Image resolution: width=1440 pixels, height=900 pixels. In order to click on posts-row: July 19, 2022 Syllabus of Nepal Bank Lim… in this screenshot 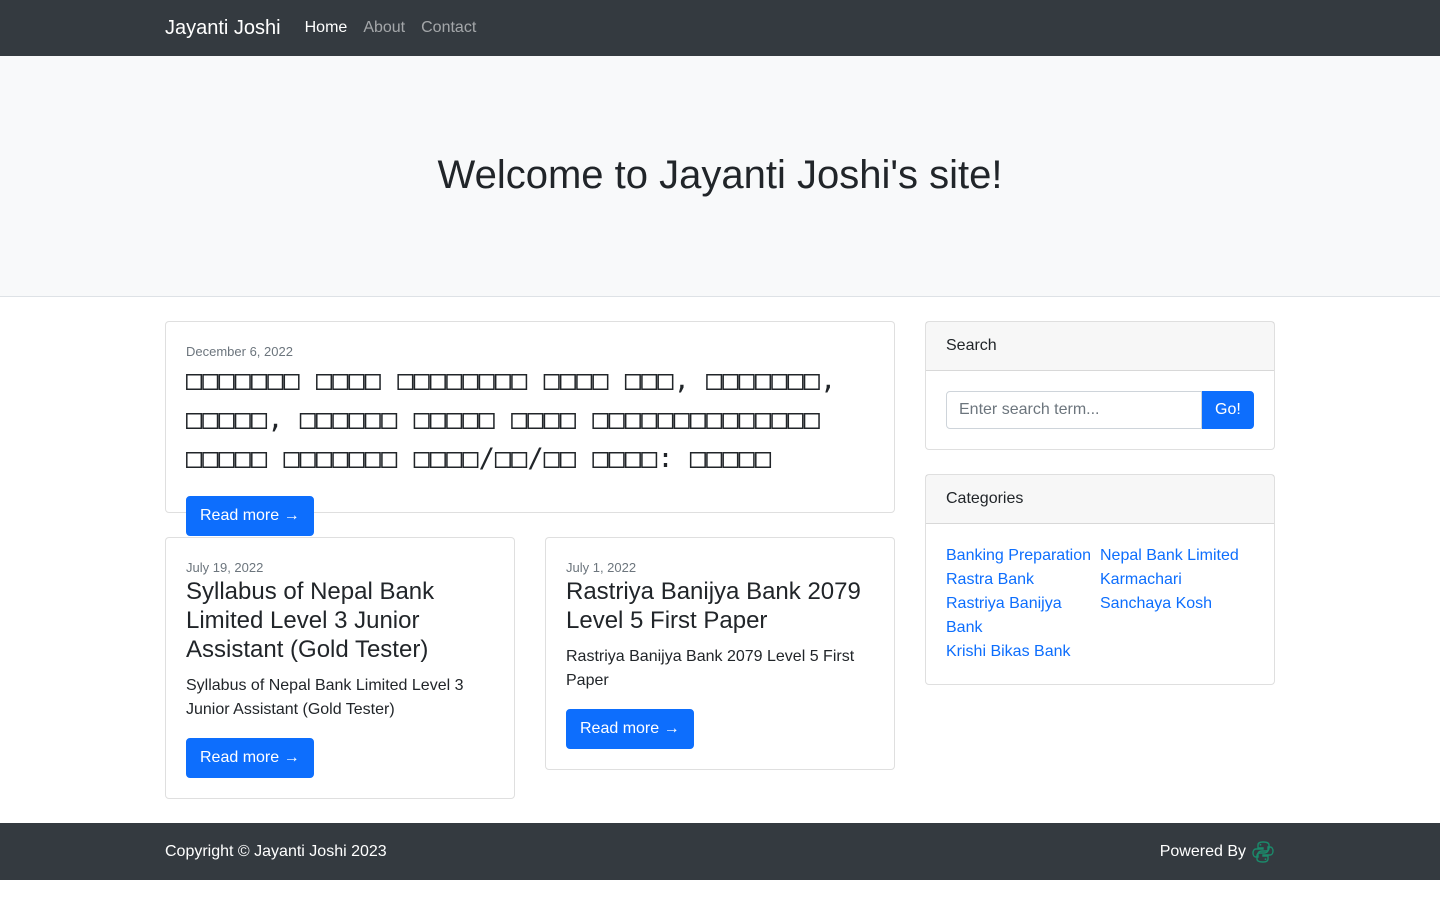, I will do `click(530, 668)`.